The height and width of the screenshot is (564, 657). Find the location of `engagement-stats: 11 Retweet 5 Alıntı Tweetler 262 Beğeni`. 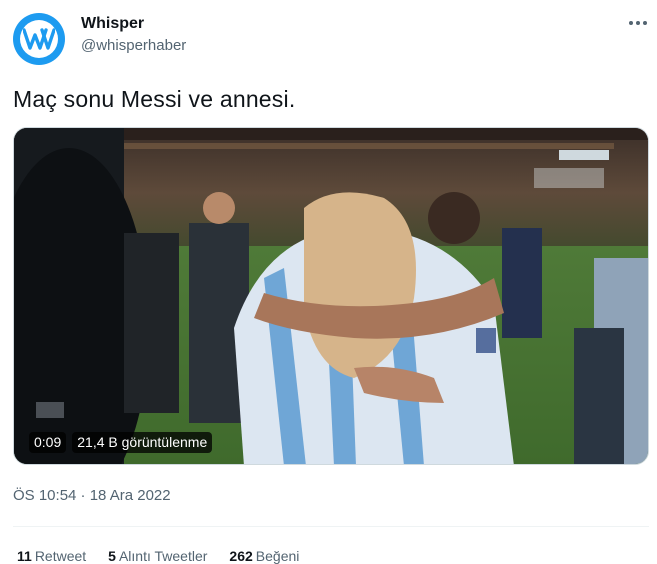

engagement-stats: 11 Retweet 5 Alıntı Tweetler 262 Beğeni is located at coordinates (158, 556).